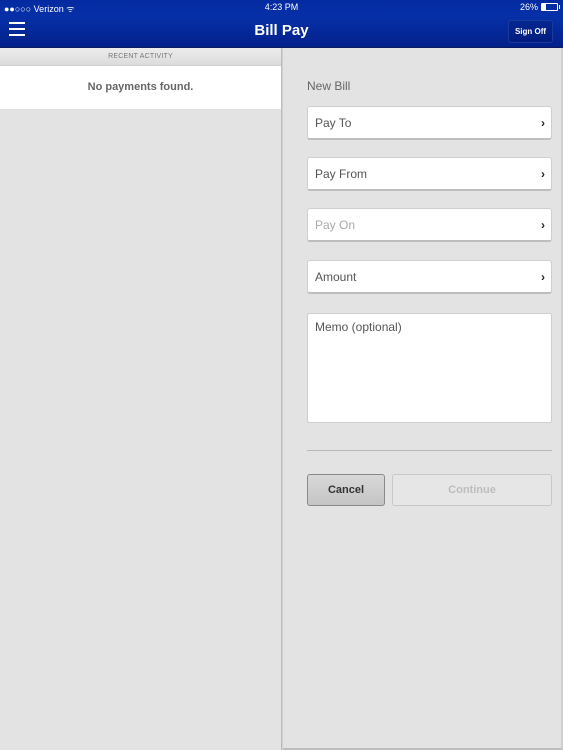 This screenshot has height=750, width=563. Describe the element at coordinates (336, 277) in the screenshot. I see `amount-label: Amount` at that location.